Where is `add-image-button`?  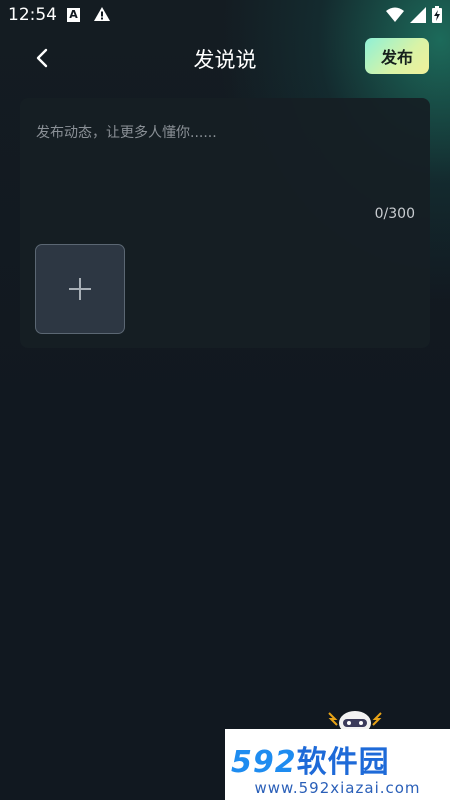
add-image-button is located at coordinates (80, 289).